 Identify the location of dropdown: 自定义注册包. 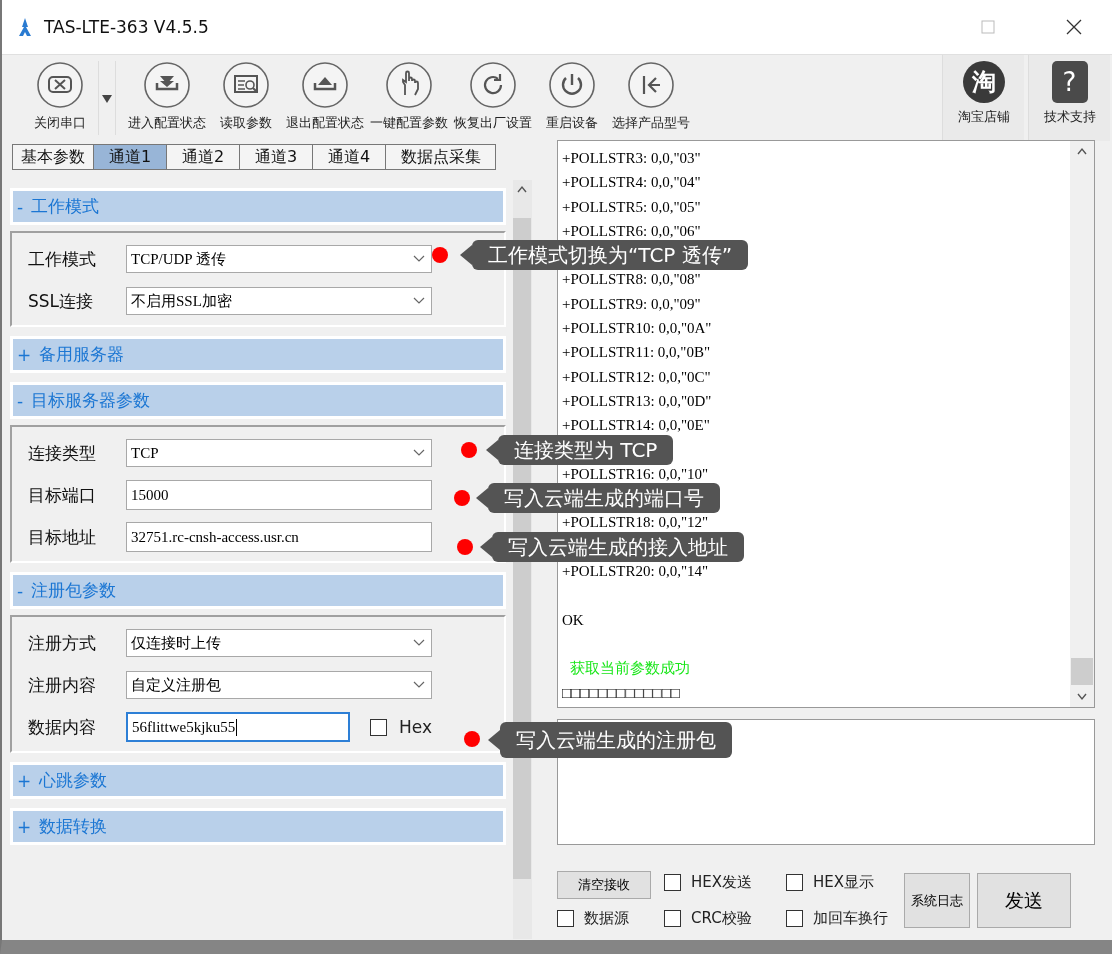
(279, 685).